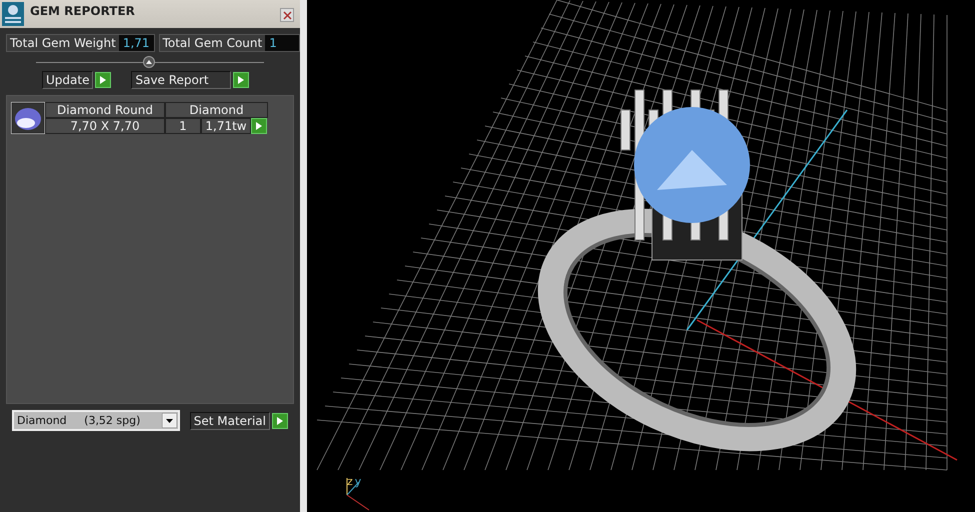 The image size is (975, 512). Describe the element at coordinates (226, 126) in the screenshot. I see `table-cell: 1,71tw` at that location.